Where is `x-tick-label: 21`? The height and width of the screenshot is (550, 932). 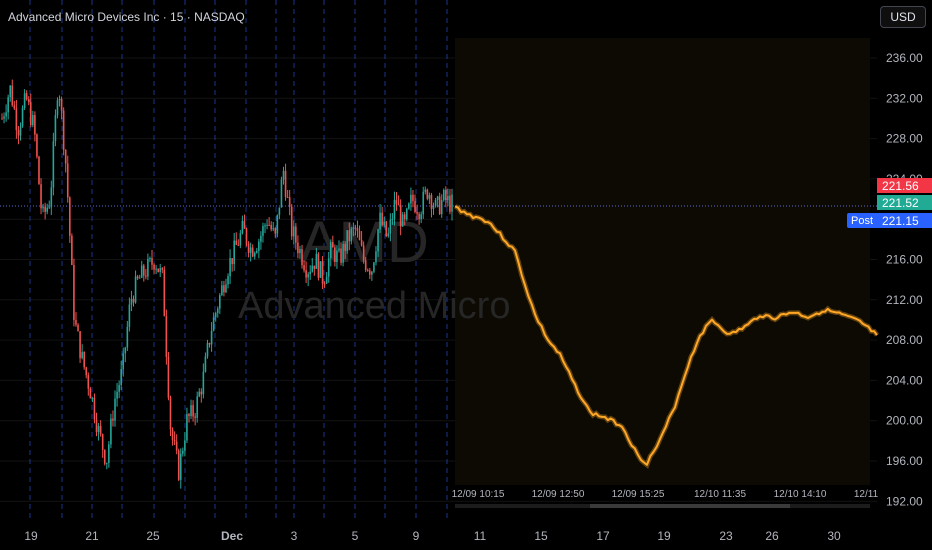 x-tick-label: 21 is located at coordinates (92, 536).